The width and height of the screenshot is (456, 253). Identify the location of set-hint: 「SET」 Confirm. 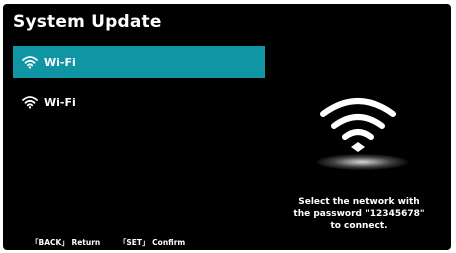
(152, 242).